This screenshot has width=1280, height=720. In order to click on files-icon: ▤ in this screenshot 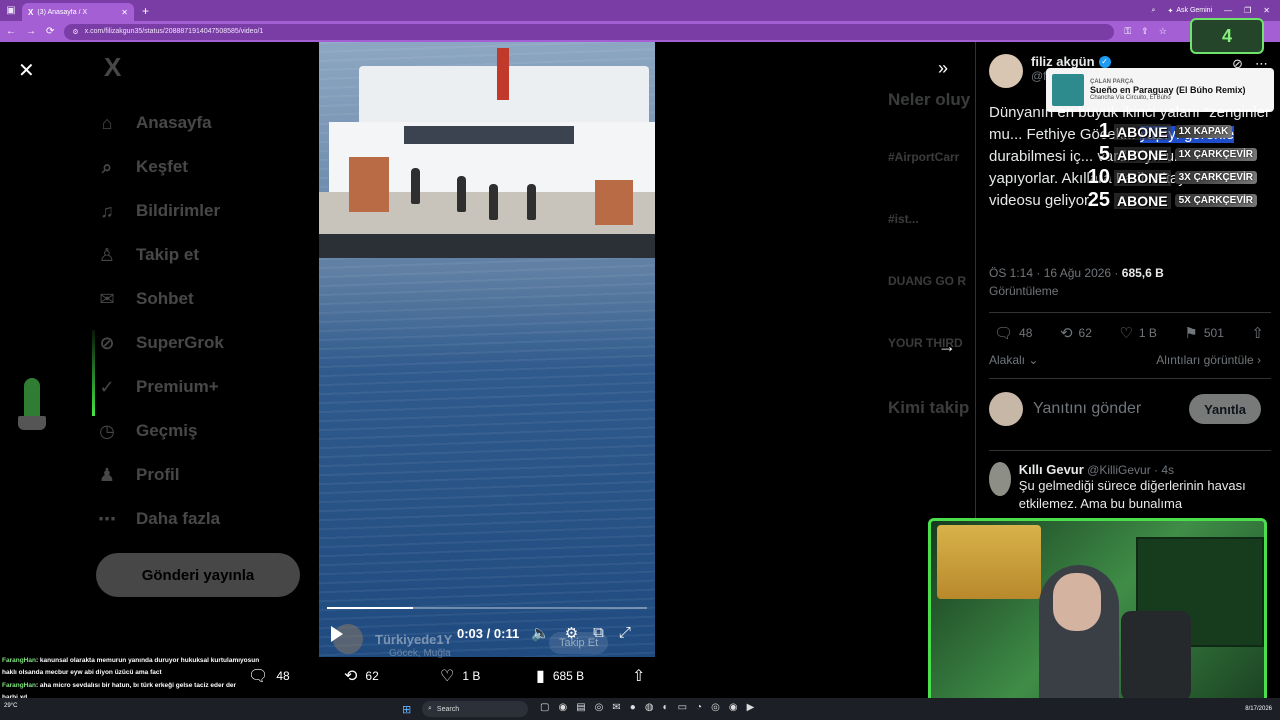, I will do `click(580, 707)`.